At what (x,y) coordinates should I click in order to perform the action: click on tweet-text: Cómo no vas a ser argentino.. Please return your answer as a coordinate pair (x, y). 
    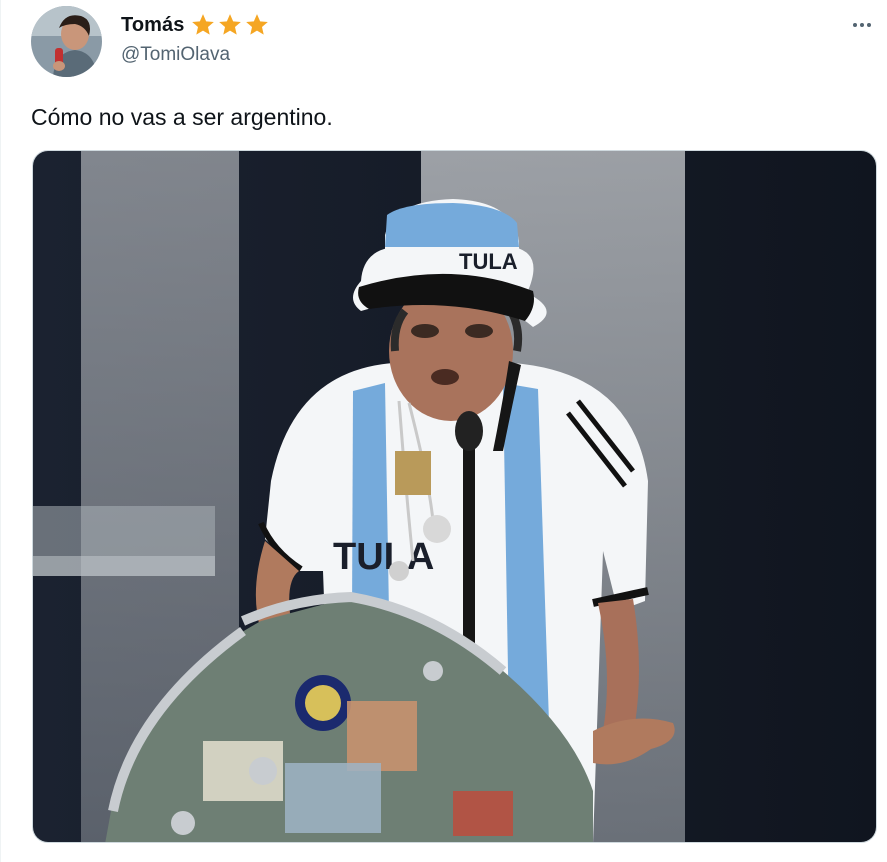
    Looking at the image, I should click on (182, 117).